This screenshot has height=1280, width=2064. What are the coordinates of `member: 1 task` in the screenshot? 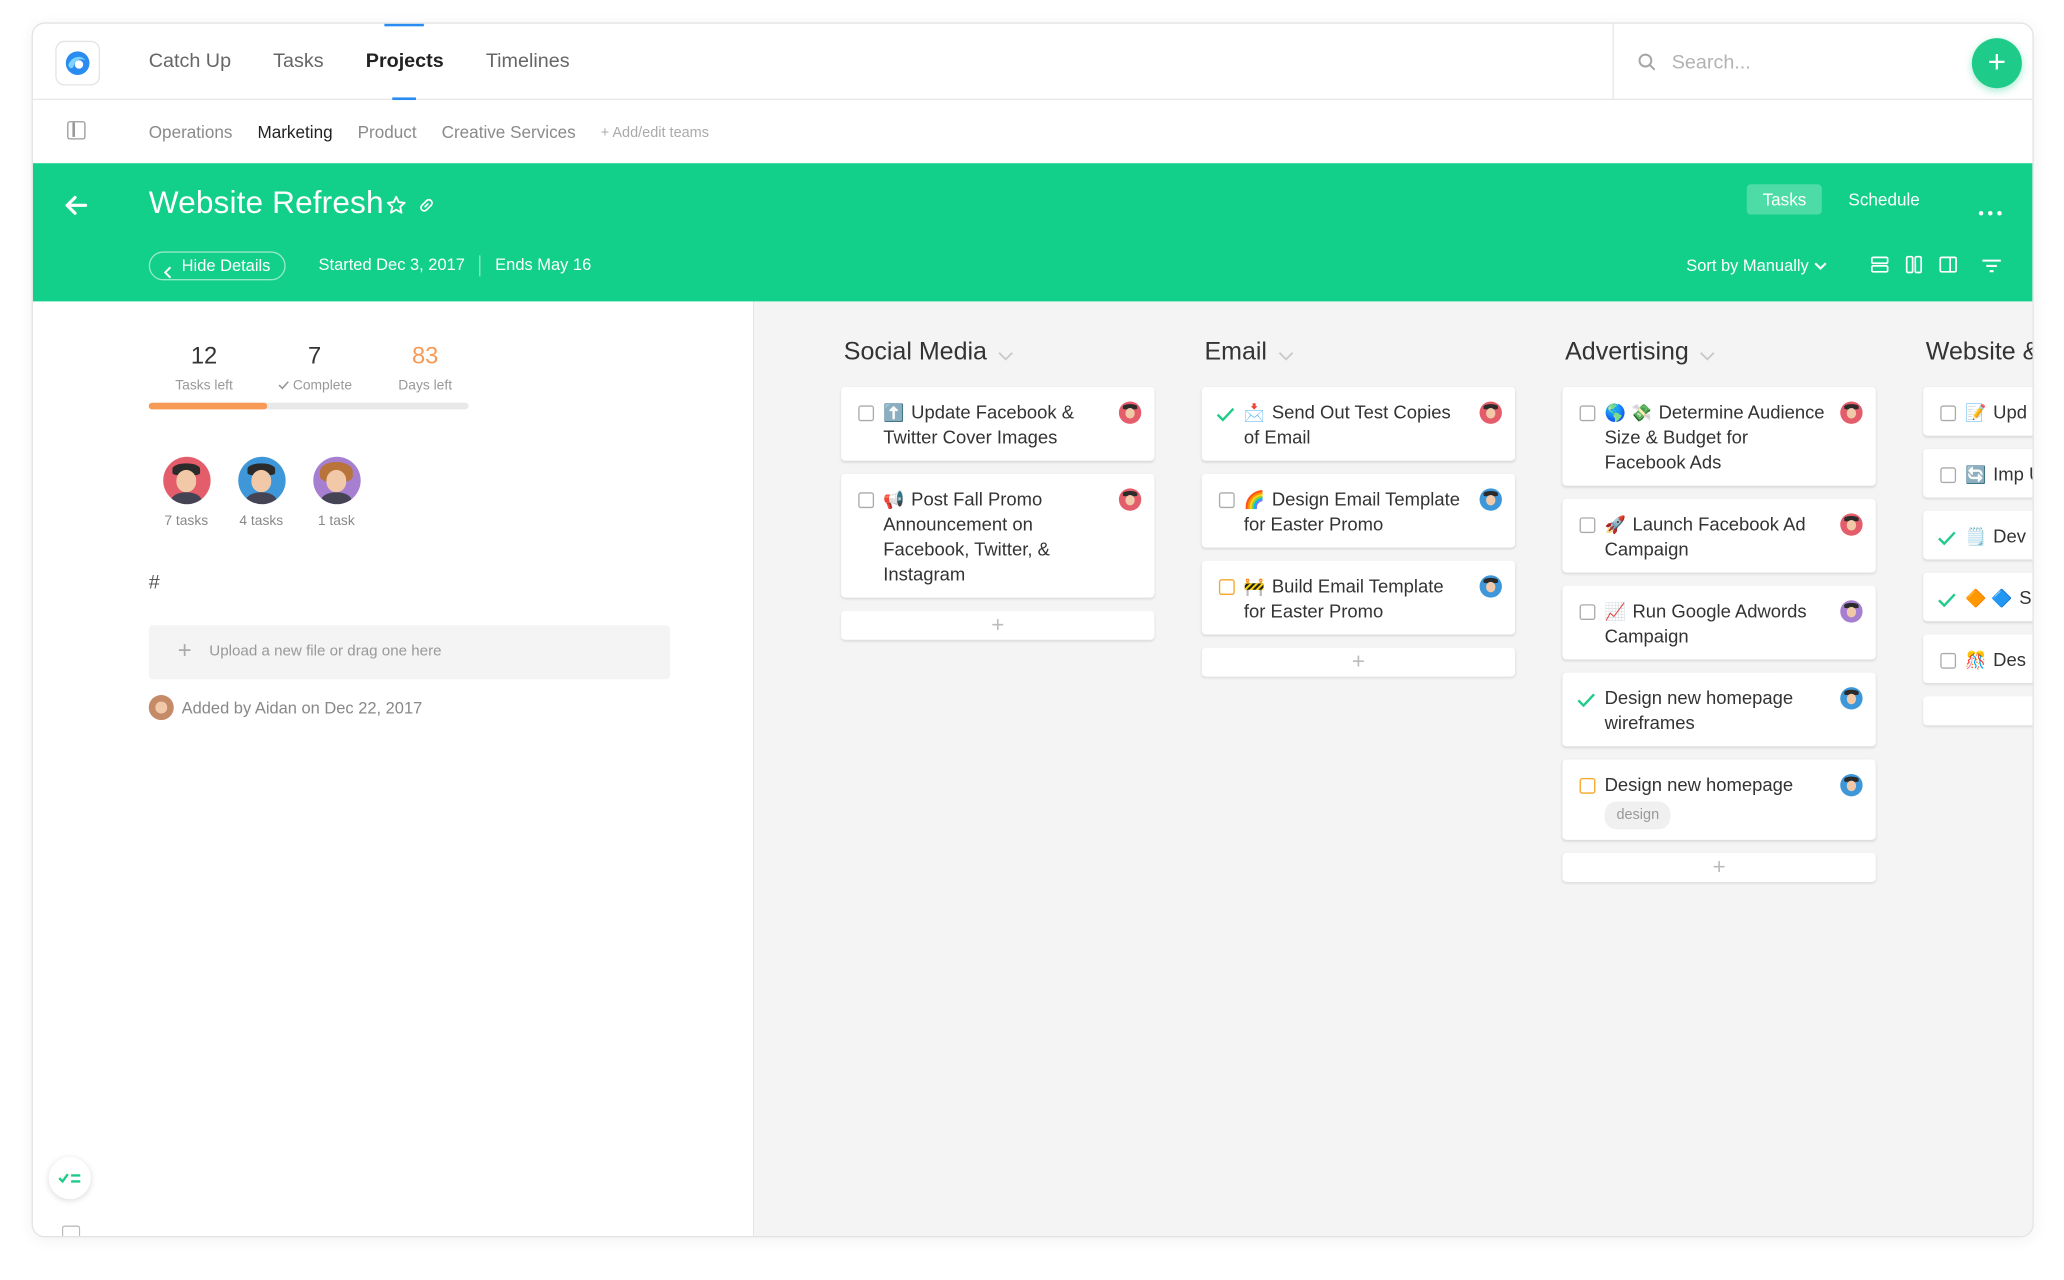 It's located at (336, 492).